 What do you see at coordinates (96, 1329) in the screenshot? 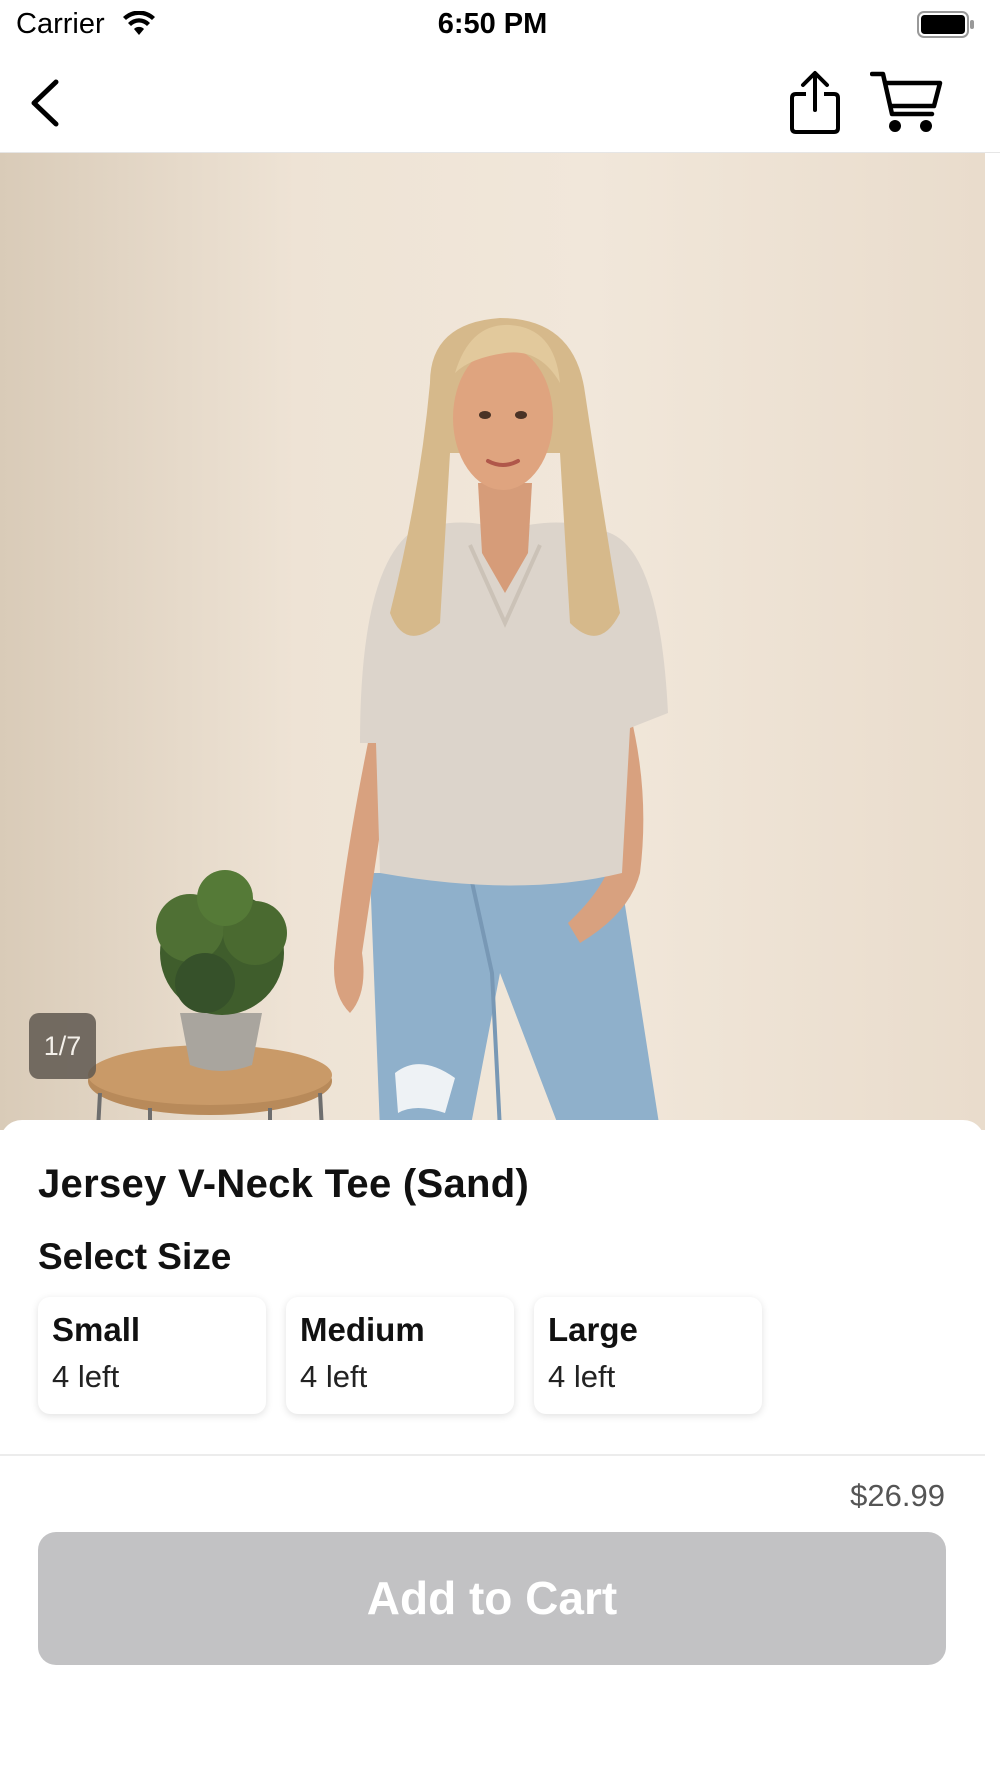
I see `size-name: Small` at bounding box center [96, 1329].